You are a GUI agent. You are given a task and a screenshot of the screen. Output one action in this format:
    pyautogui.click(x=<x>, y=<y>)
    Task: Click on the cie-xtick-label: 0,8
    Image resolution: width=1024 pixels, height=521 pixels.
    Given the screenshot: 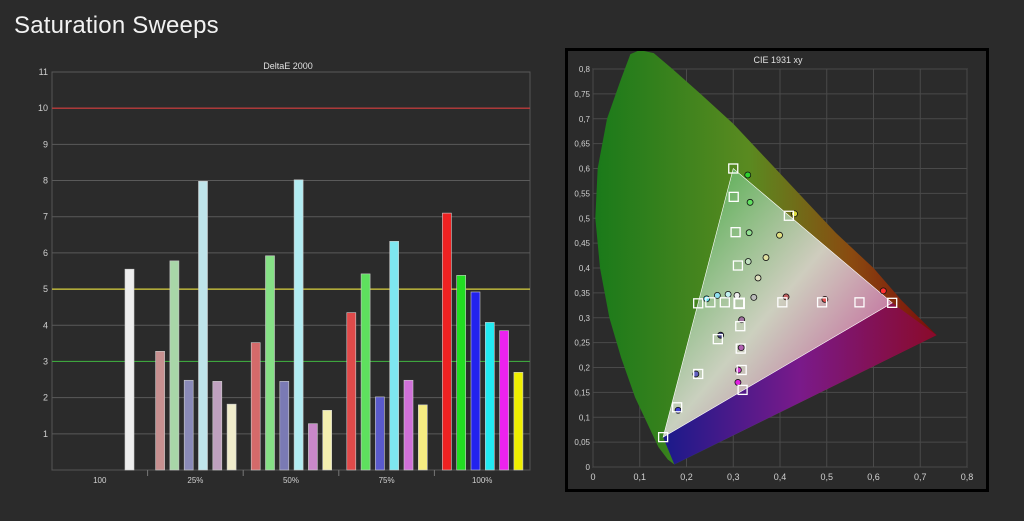 What is the action you would take?
    pyautogui.click(x=967, y=477)
    